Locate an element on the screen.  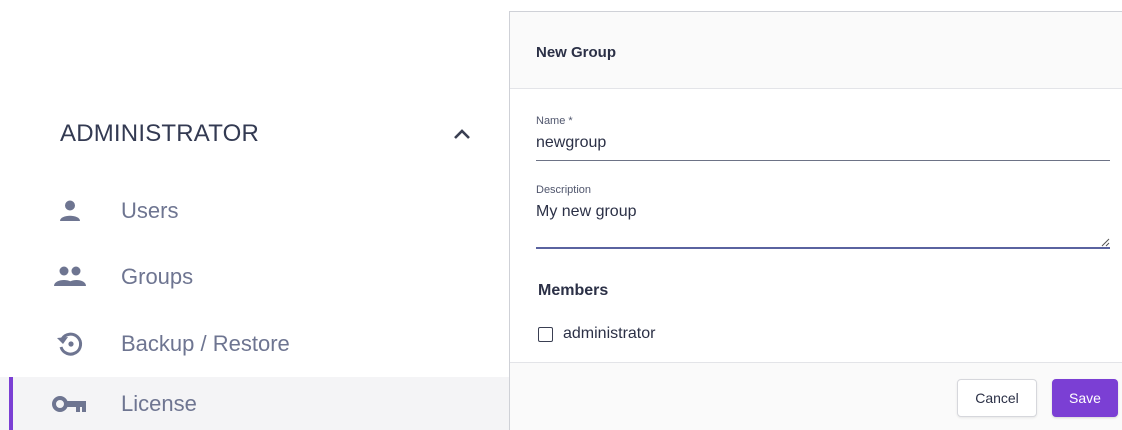
name-input-underline is located at coordinates (823, 160).